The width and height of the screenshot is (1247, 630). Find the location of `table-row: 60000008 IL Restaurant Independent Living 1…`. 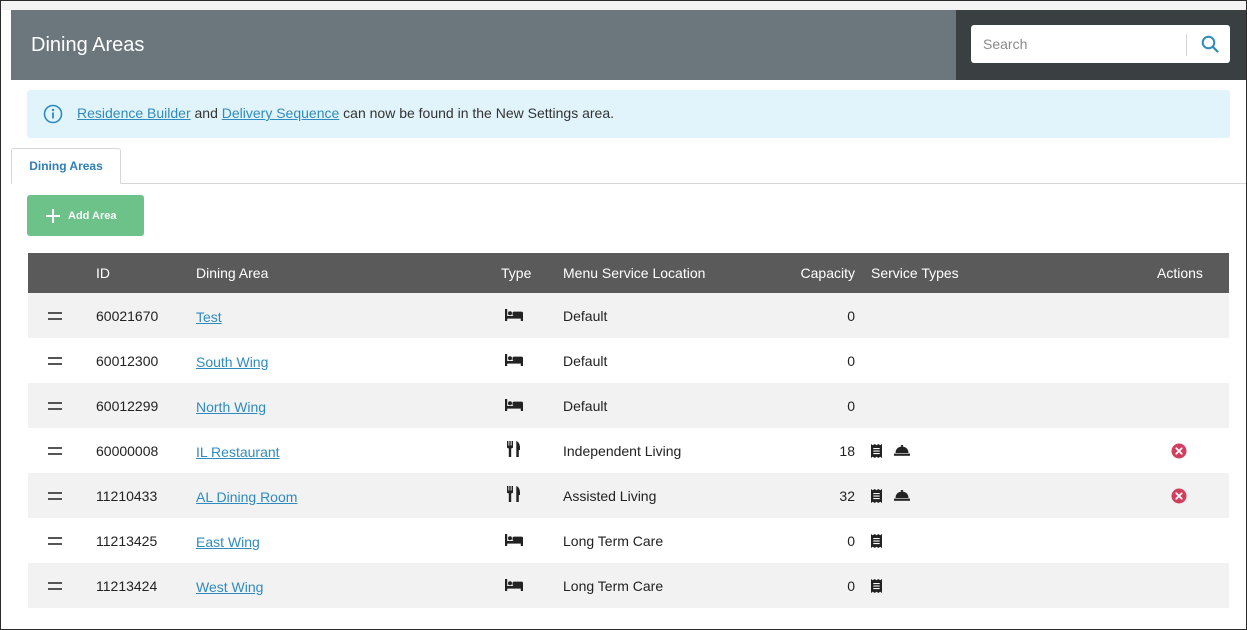

table-row: 60000008 IL Restaurant Independent Living 1… is located at coordinates (628, 450).